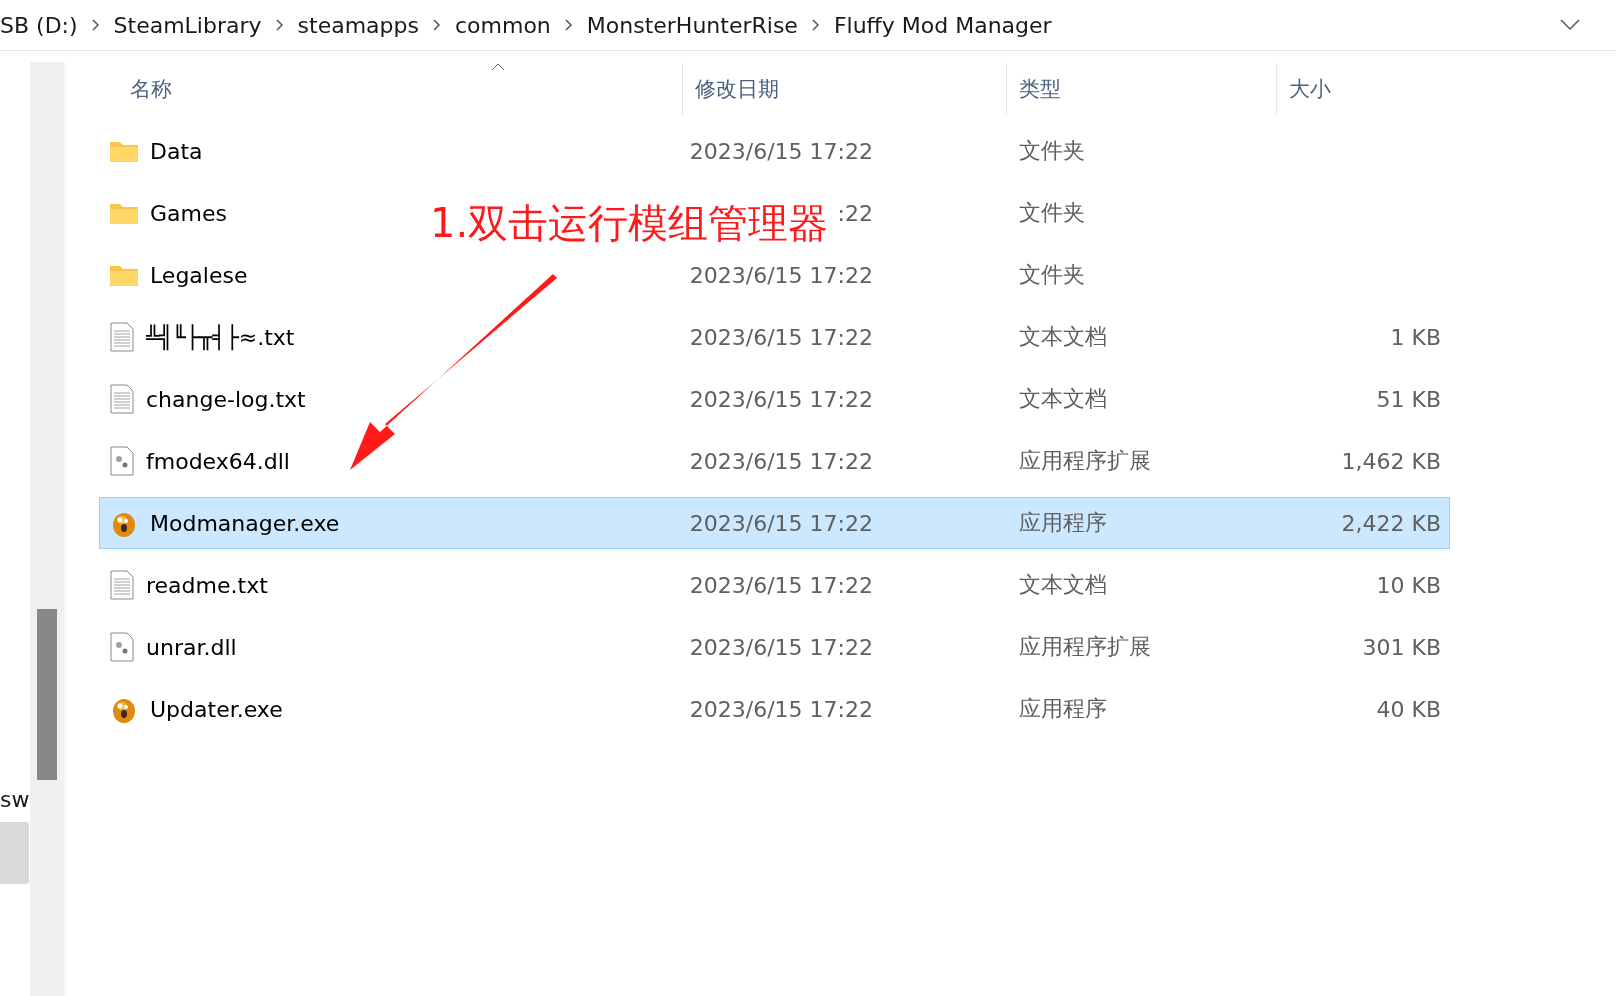  Describe the element at coordinates (15, 799) in the screenshot. I see `sidebar-text: sw` at that location.